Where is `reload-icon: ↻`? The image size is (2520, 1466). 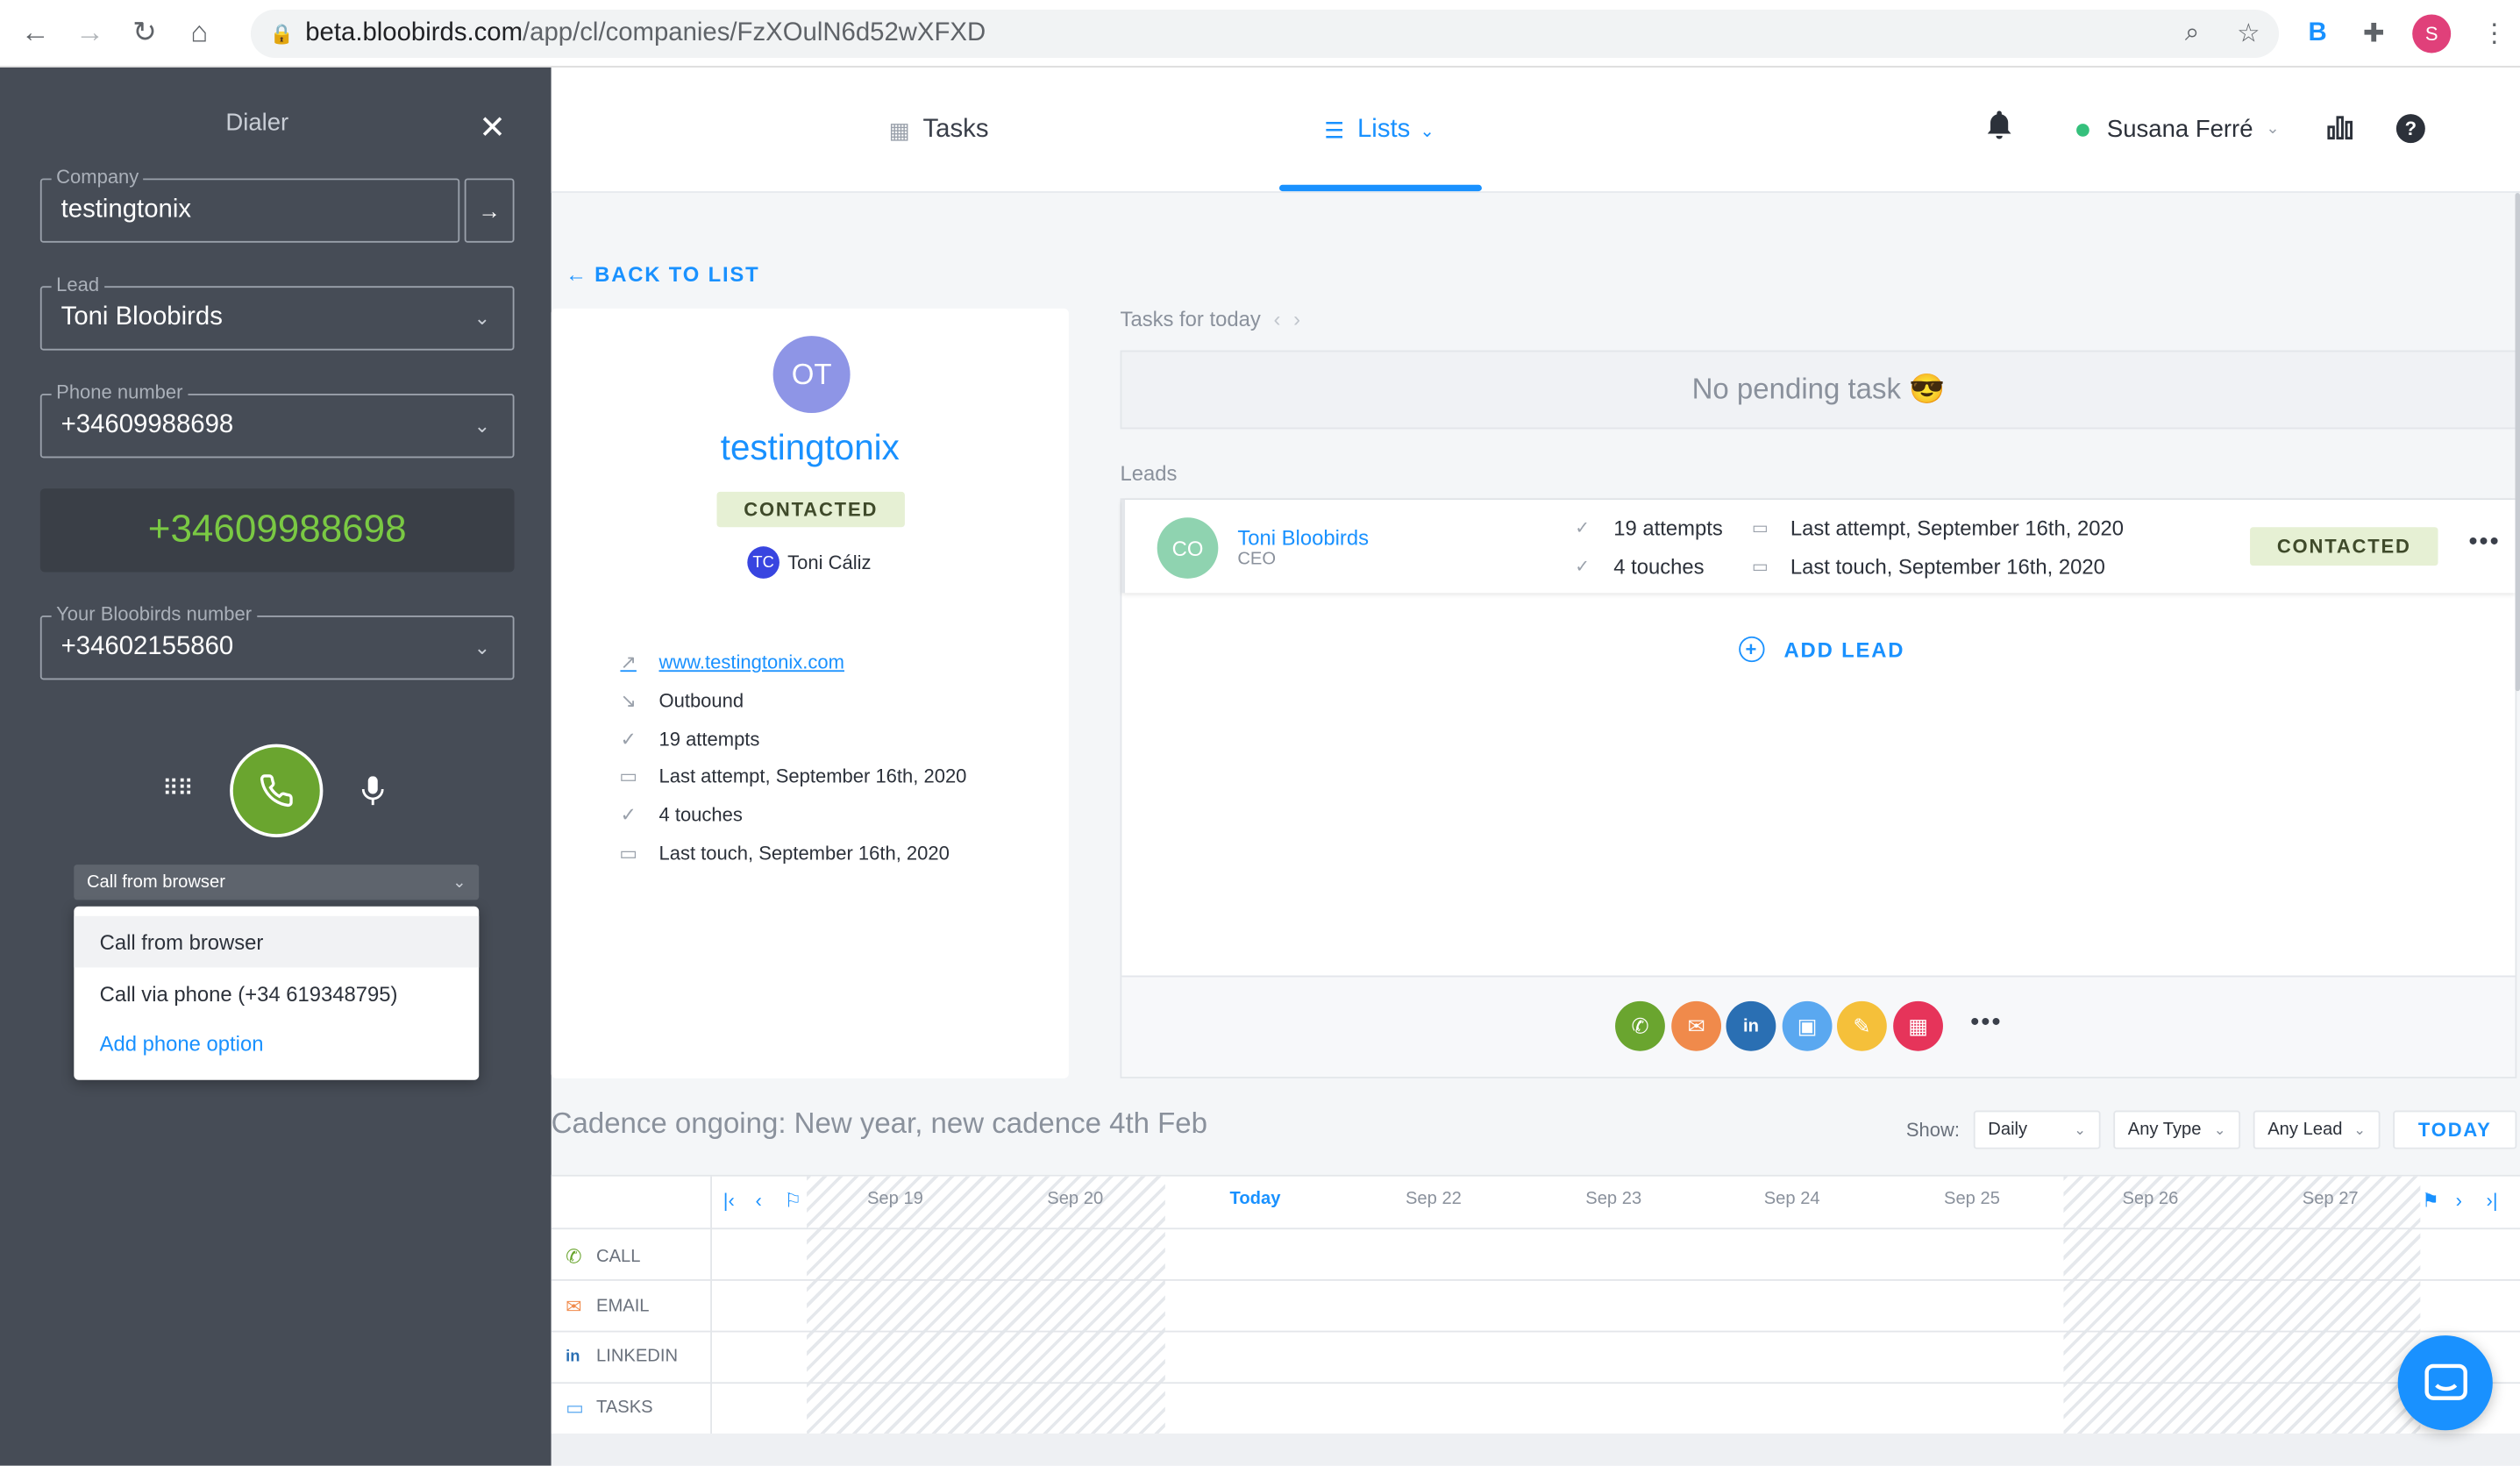
reload-icon: ↻ is located at coordinates (144, 33).